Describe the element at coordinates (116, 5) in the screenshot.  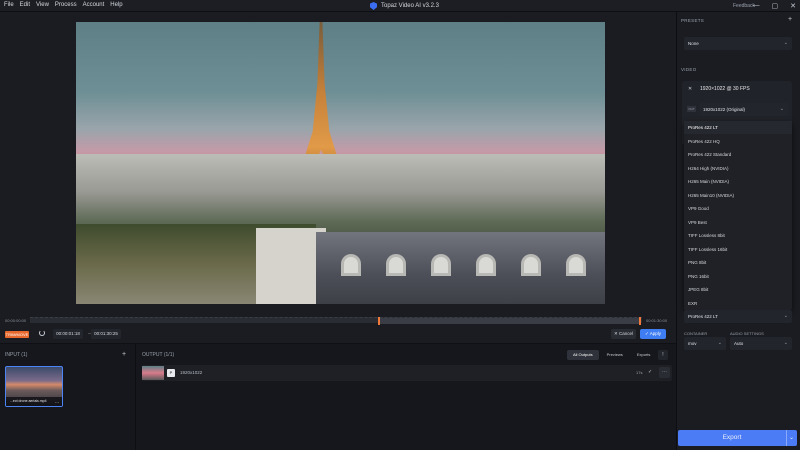
I see `menu-help: Help` at that location.